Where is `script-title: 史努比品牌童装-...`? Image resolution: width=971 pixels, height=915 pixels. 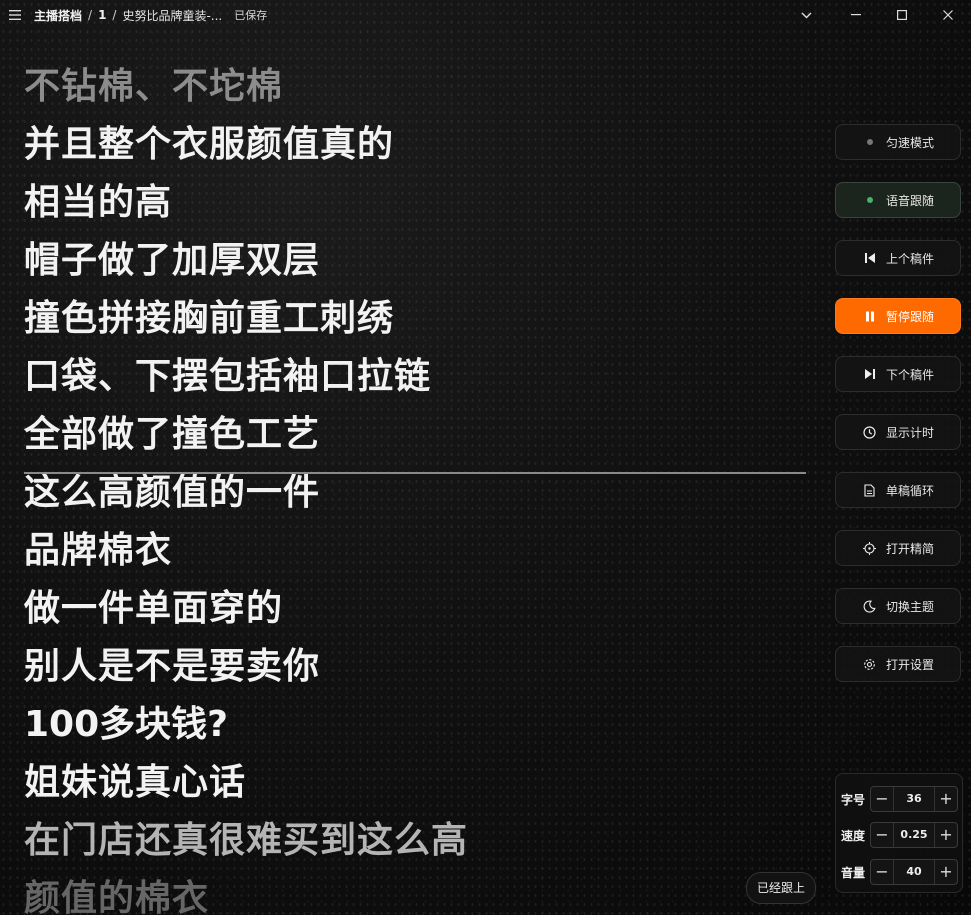 script-title: 史努比品牌童装-... is located at coordinates (172, 15).